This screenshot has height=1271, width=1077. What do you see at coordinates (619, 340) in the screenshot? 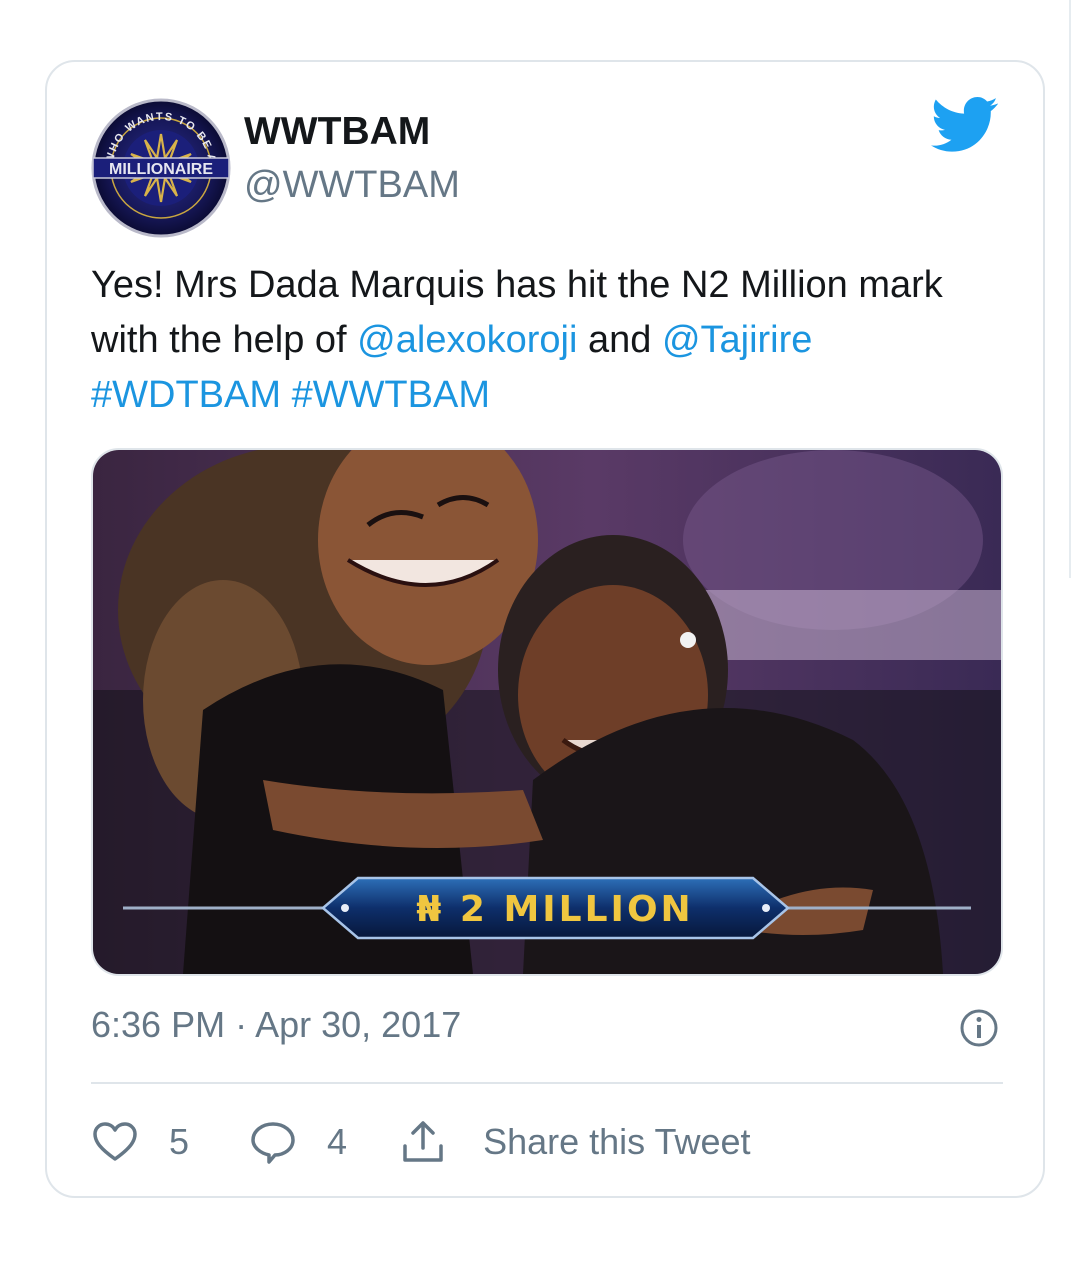
I see `tweet-text-and: and` at bounding box center [619, 340].